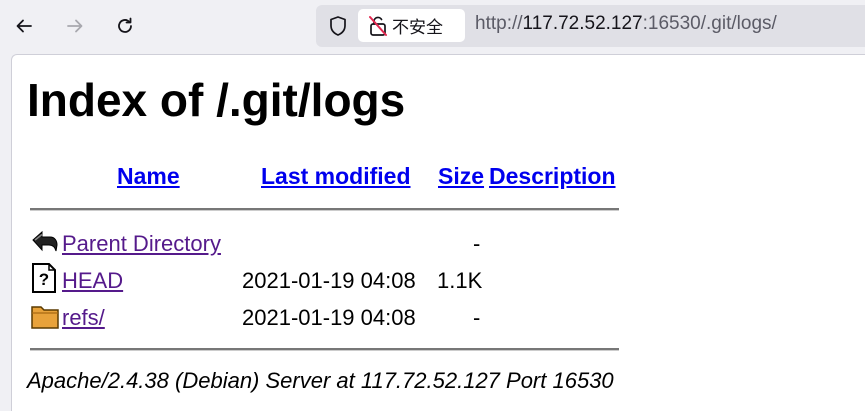 This screenshot has width=865, height=411. I want to click on folder-link-refs: refs/, so click(83, 318).